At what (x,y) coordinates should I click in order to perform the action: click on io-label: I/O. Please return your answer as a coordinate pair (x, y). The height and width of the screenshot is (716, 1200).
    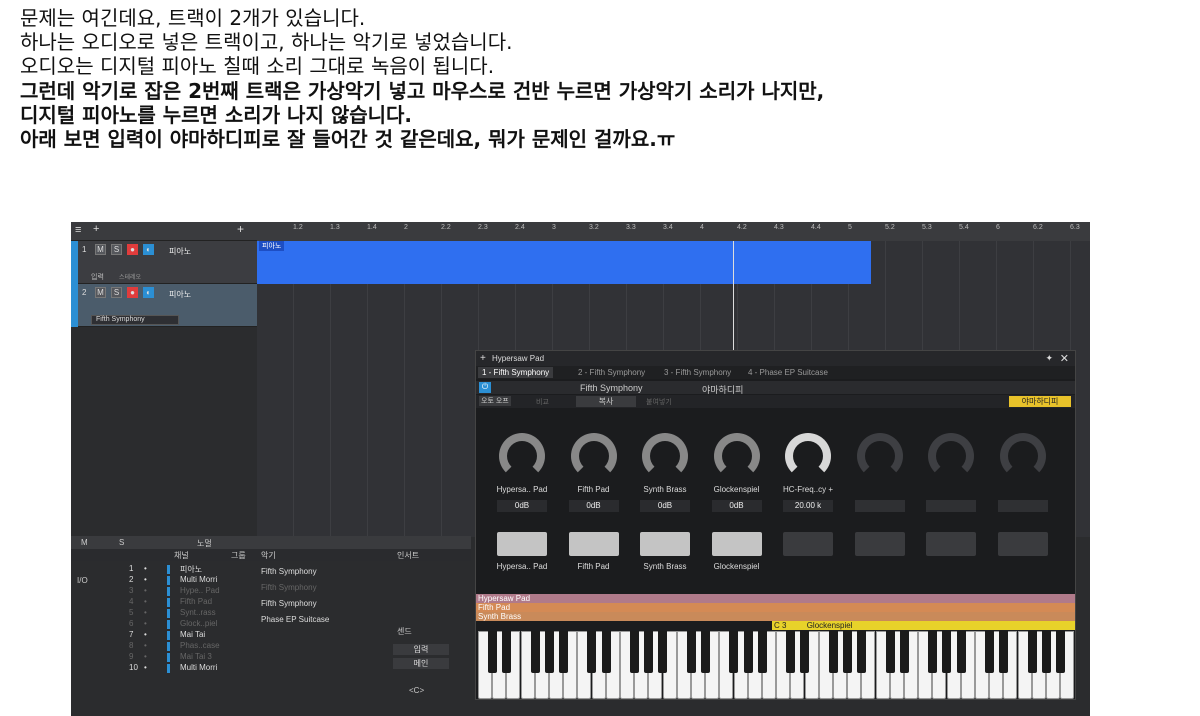
    Looking at the image, I should click on (82, 580).